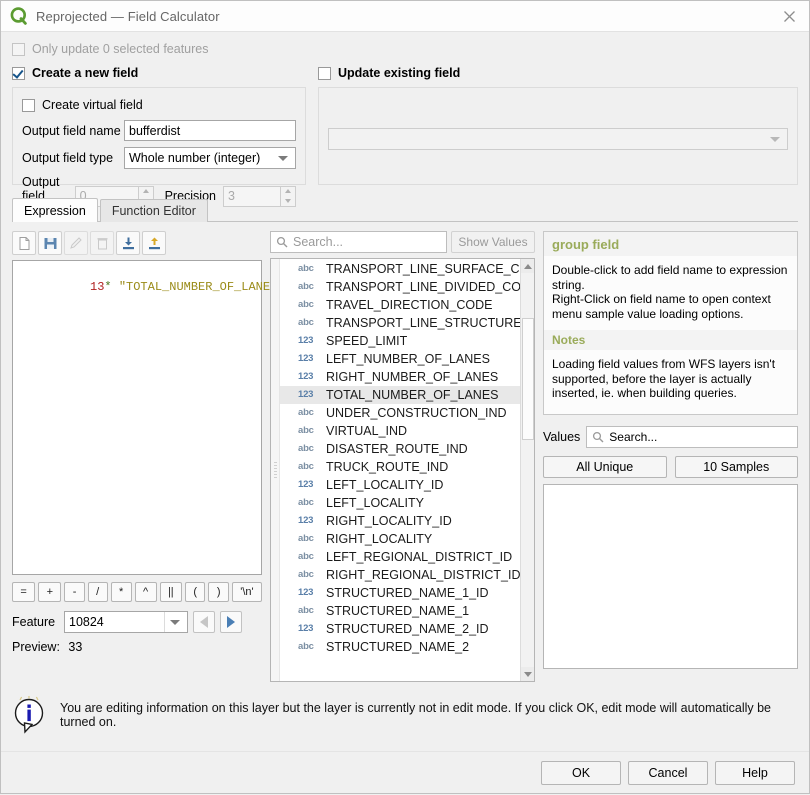 This screenshot has width=810, height=795. I want to click on field-list-item: abc TRUCK_ROUTE_IND, so click(400, 467).